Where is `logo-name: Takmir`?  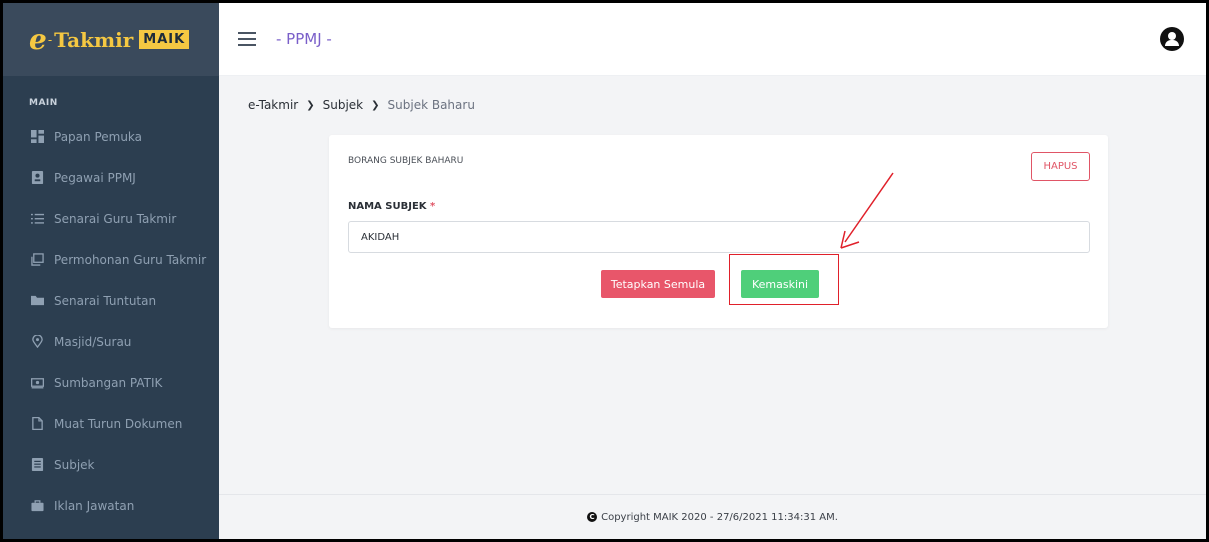 logo-name: Takmir is located at coordinates (94, 39).